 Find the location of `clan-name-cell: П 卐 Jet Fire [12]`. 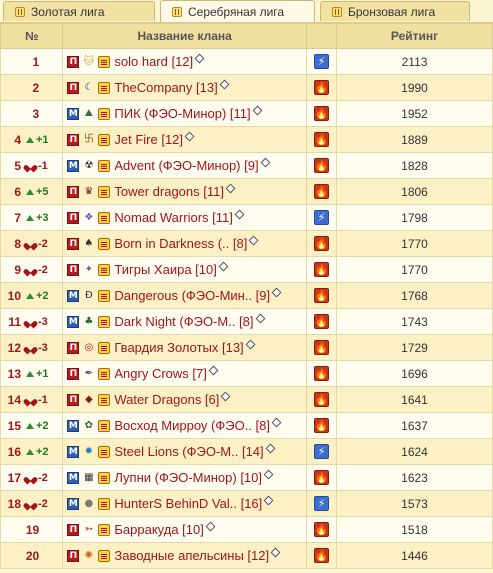

clan-name-cell: П 卐 Jet Fire [12] is located at coordinates (184, 139).